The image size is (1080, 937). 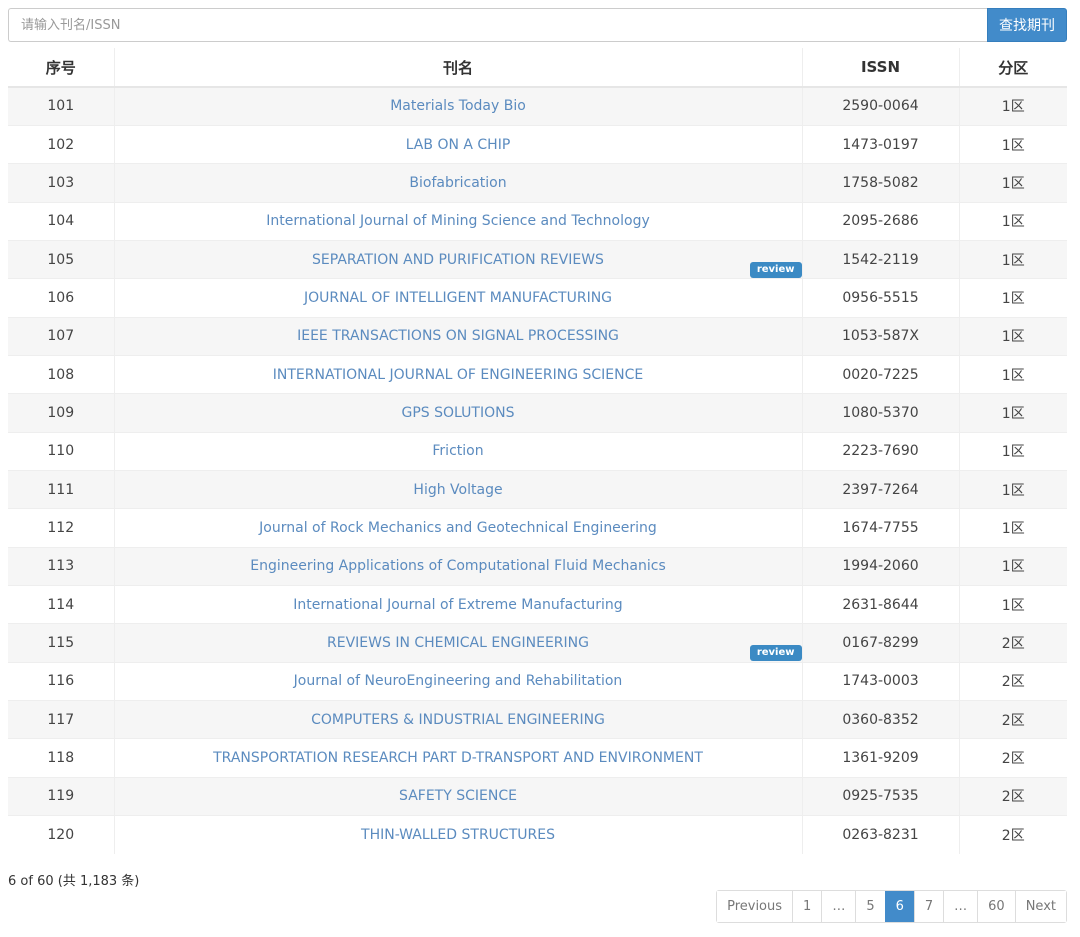 I want to click on journal-name-cell: THIN-WALLED STRUCTURES, so click(x=458, y=834).